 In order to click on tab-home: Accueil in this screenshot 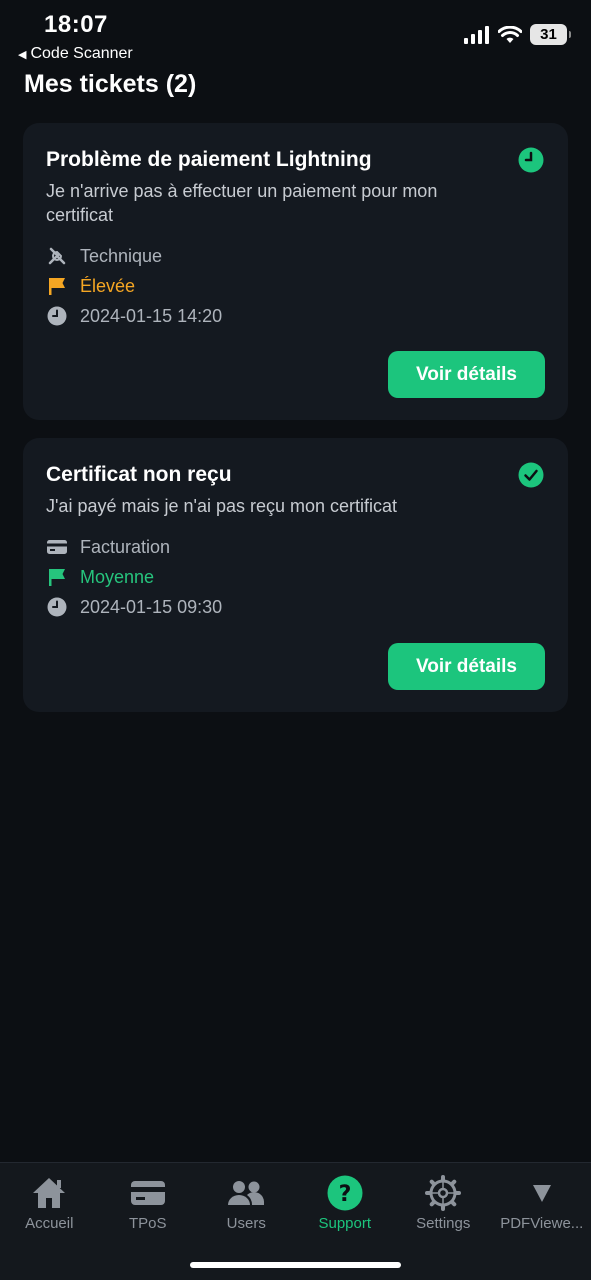, I will do `click(49, 1197)`.